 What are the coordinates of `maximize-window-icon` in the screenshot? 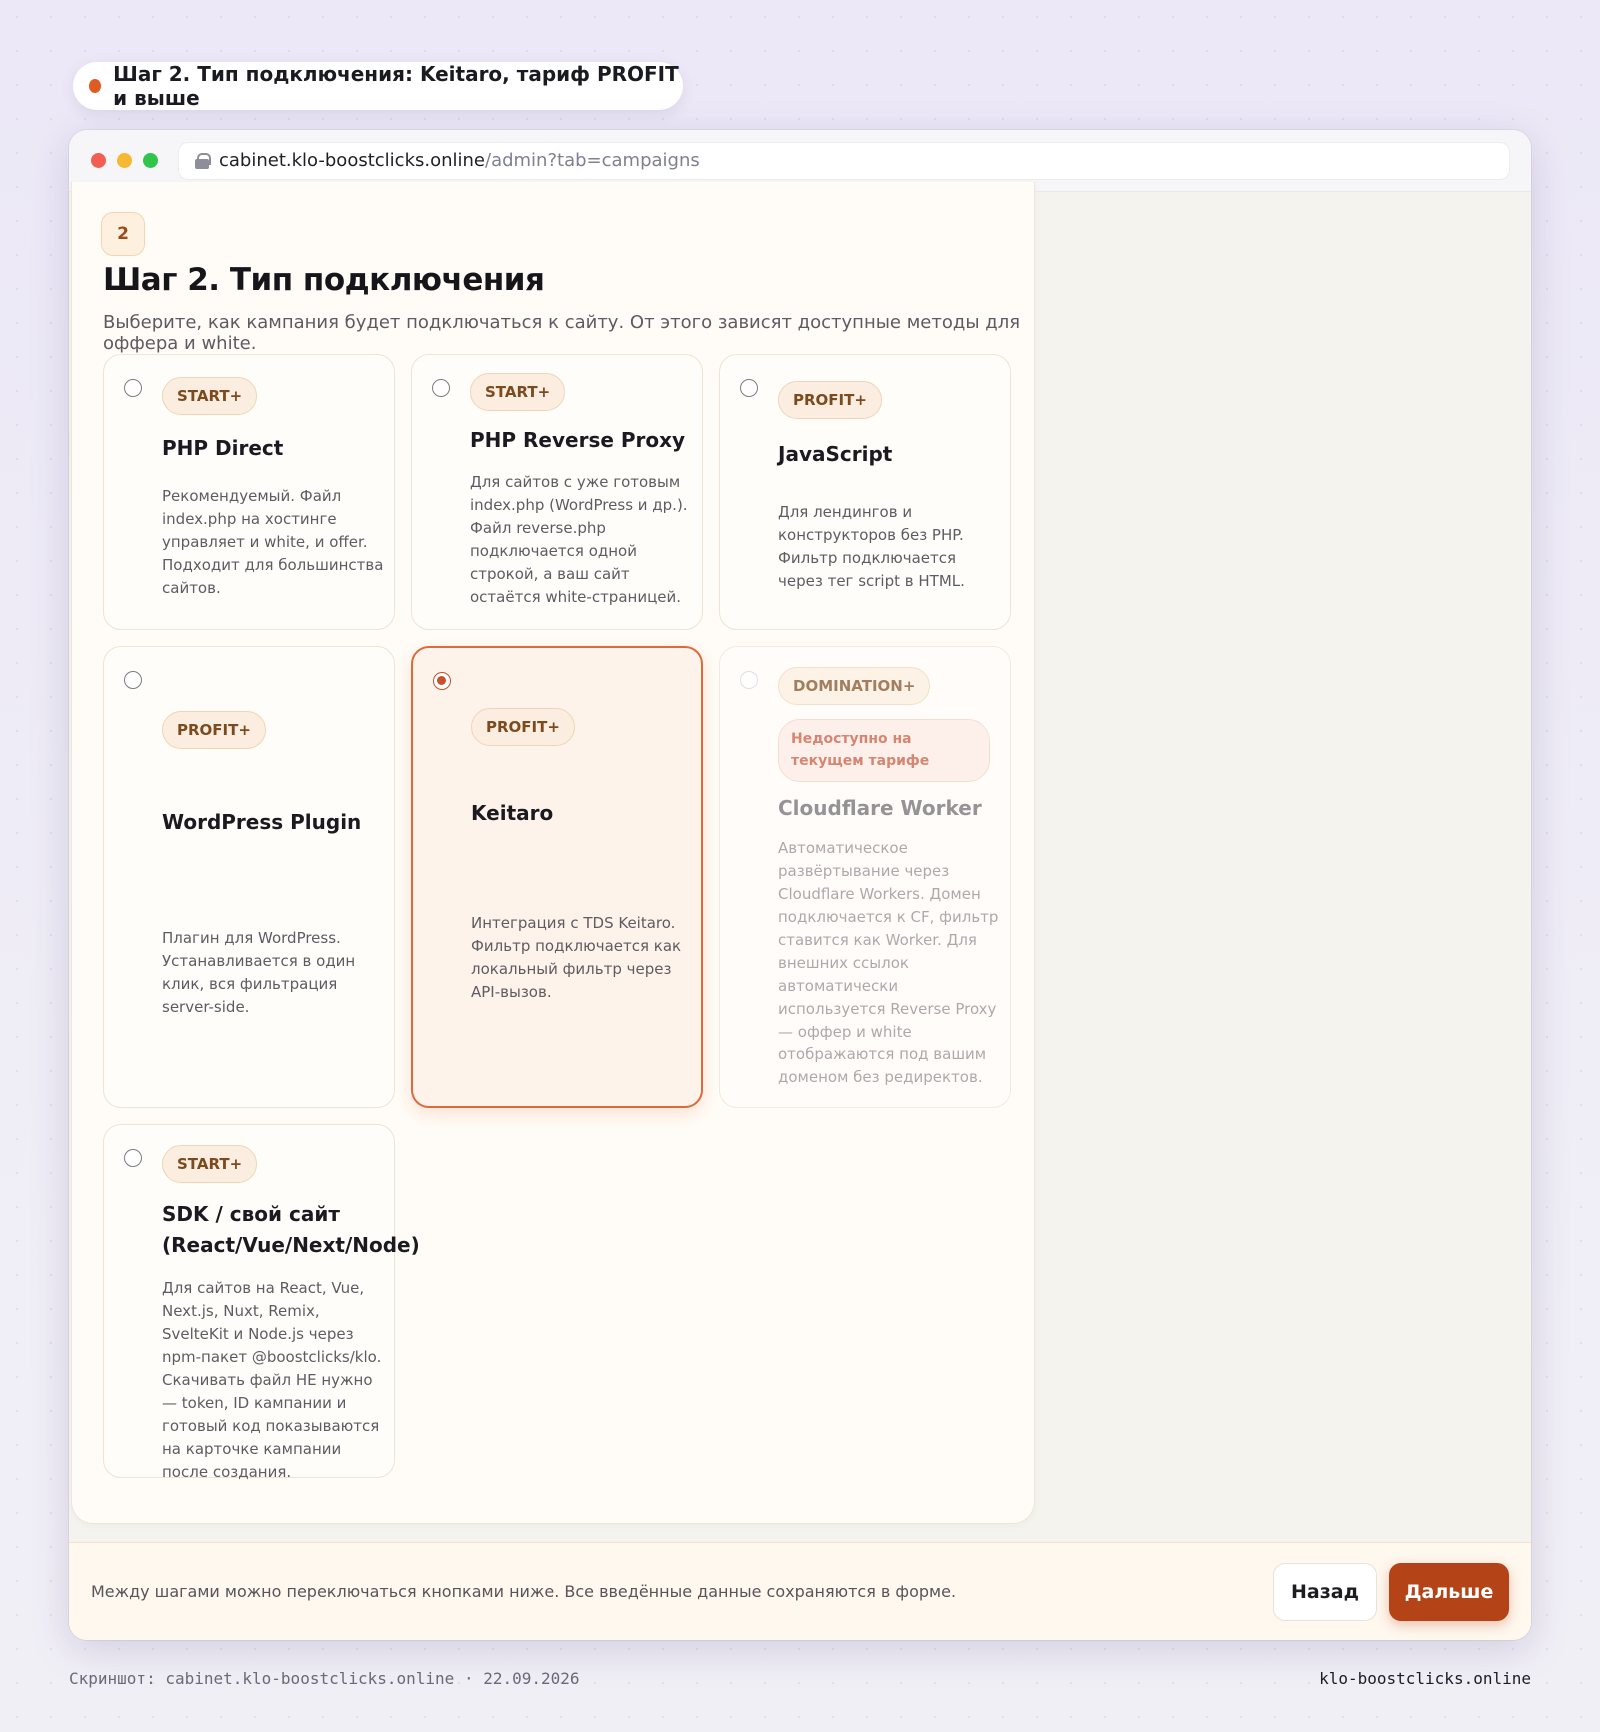 It's located at (150, 160).